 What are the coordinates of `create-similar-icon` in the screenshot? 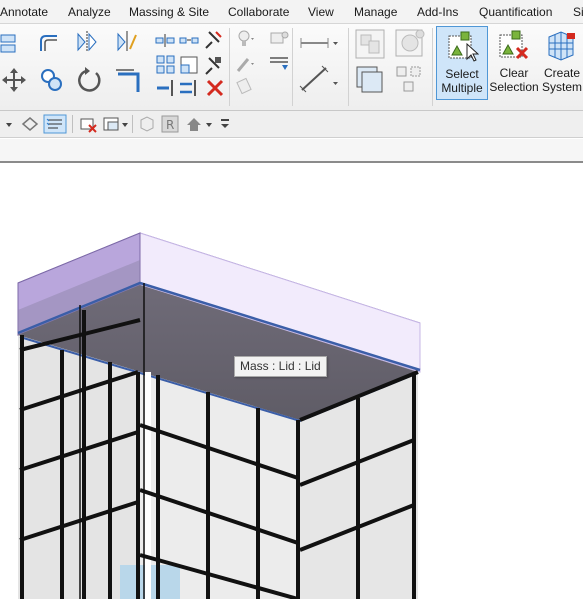 It's located at (411, 80).